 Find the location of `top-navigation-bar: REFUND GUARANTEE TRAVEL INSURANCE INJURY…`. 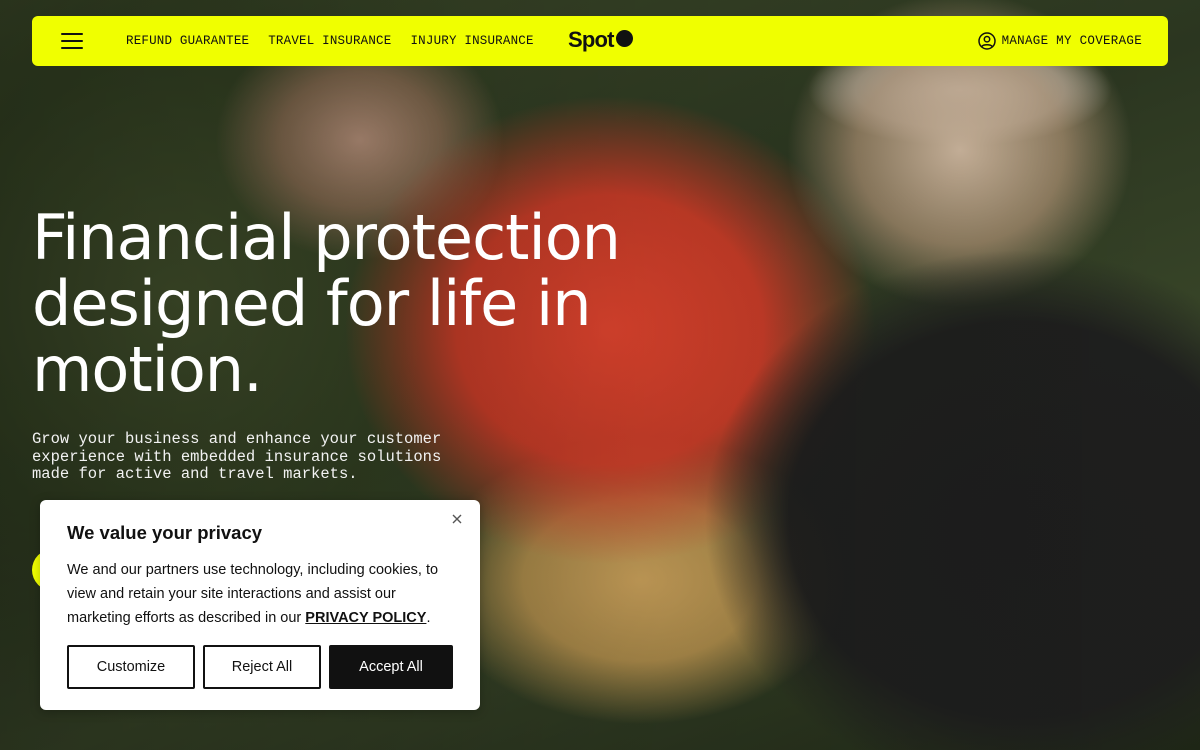

top-navigation-bar: REFUND GUARANTEE TRAVEL INSURANCE INJURY… is located at coordinates (600, 41).